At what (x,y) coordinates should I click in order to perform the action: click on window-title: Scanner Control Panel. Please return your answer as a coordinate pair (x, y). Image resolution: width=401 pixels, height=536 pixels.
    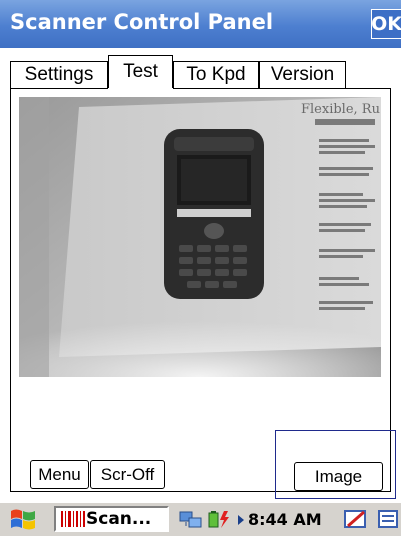
    Looking at the image, I should click on (142, 22).